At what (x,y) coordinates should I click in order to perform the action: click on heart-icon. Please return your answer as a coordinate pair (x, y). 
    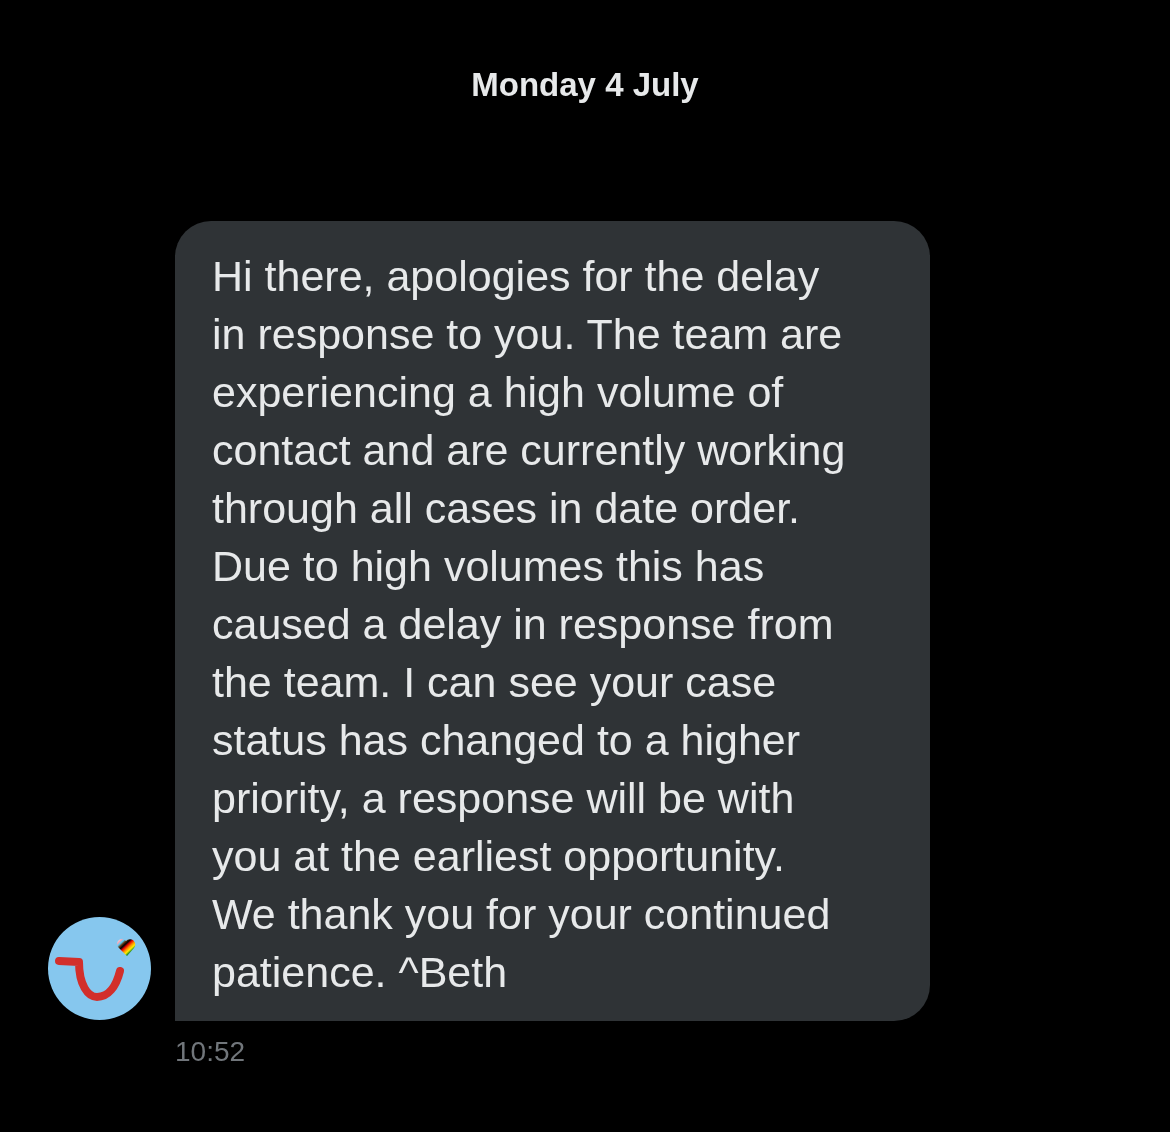
    Looking at the image, I should click on (126, 947).